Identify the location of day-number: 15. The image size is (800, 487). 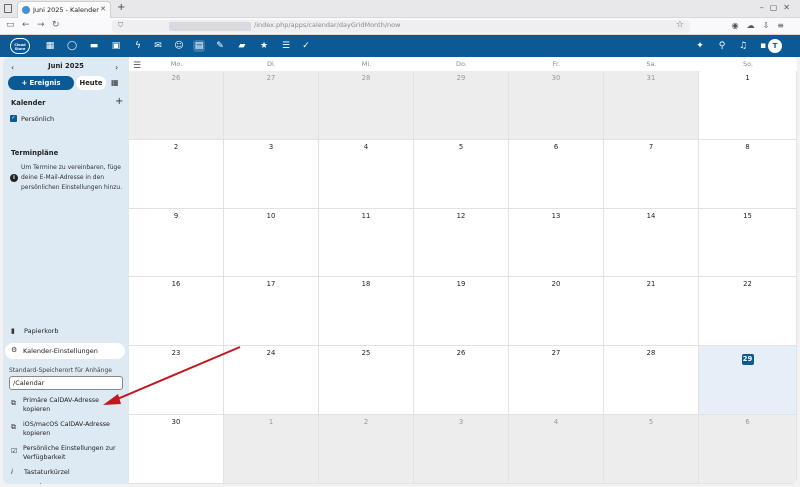
(747, 216).